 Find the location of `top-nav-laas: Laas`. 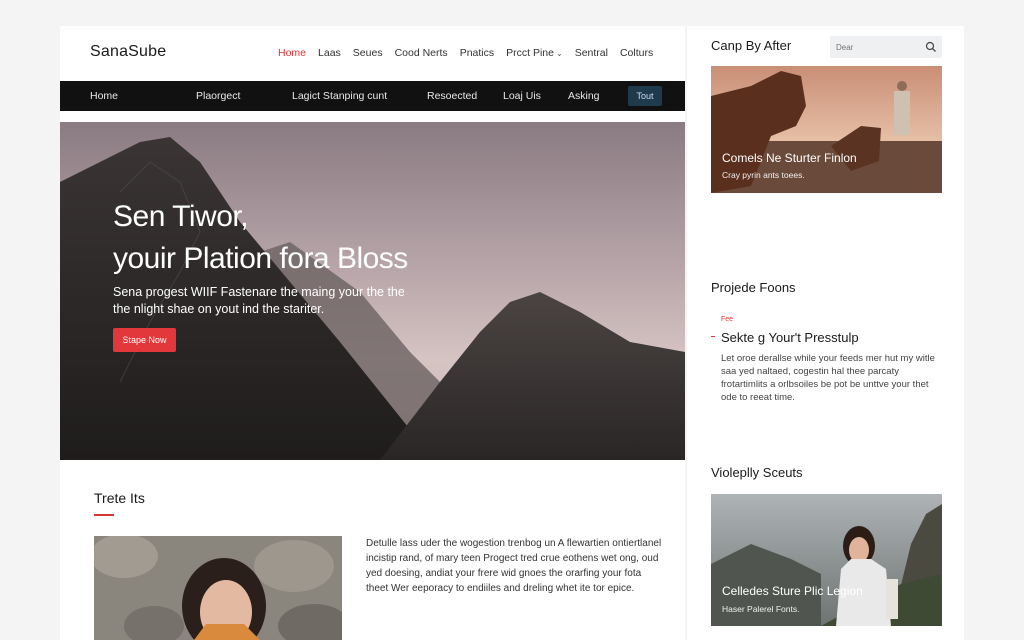

top-nav-laas: Laas is located at coordinates (329, 53).